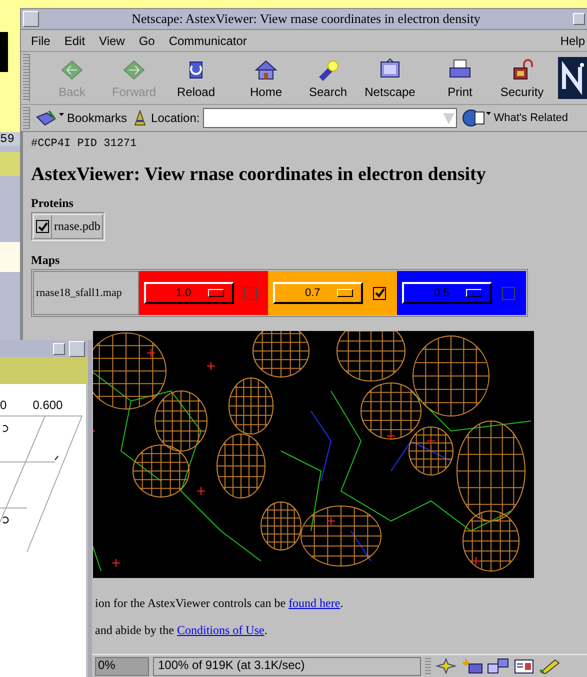 The width and height of the screenshot is (587, 677). I want to click on menu-item: File, so click(40, 41).